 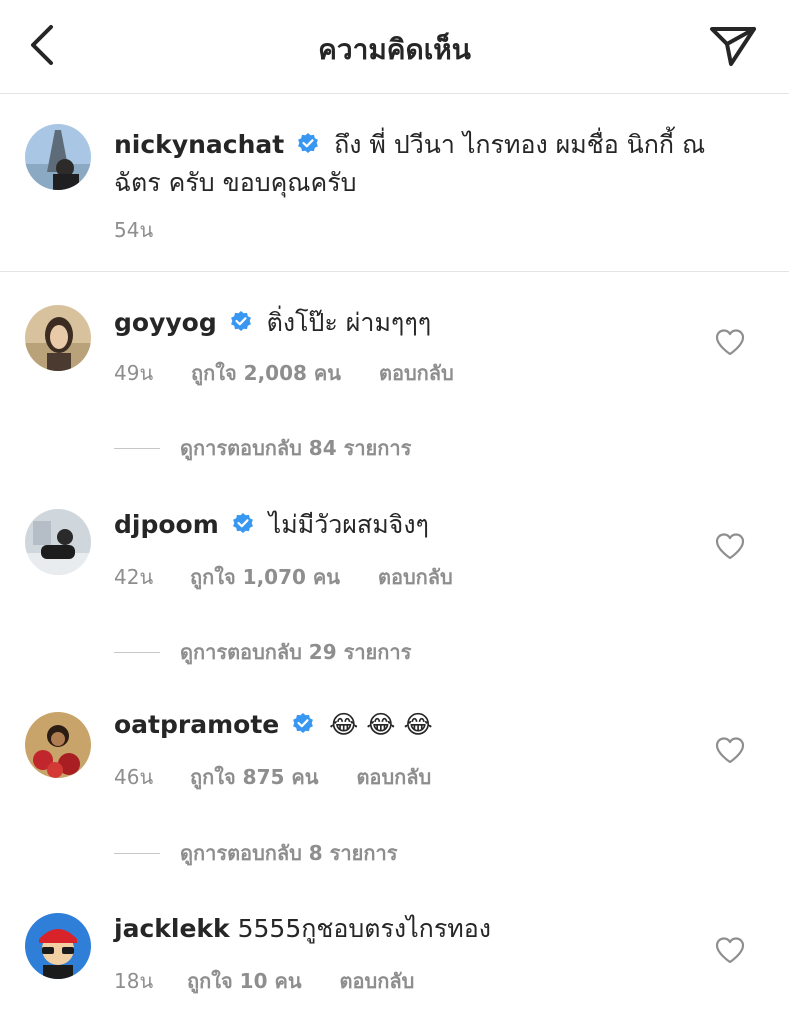 What do you see at coordinates (196, 724) in the screenshot?
I see `comment-username: oatpramote` at bounding box center [196, 724].